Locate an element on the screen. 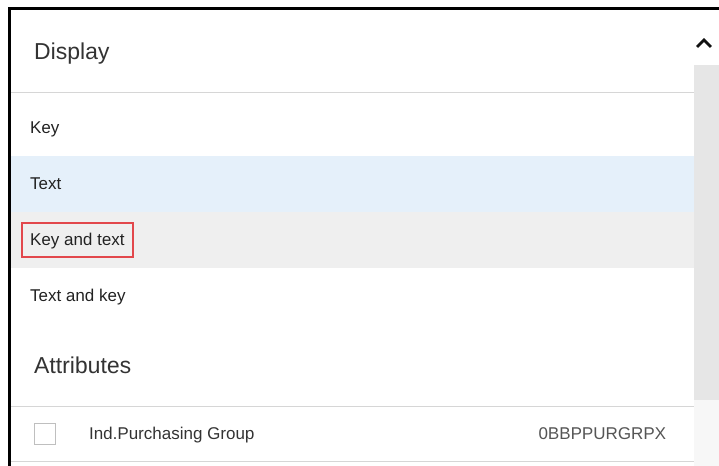 The image size is (719, 466). scroll-up-icon is located at coordinates (704, 42).